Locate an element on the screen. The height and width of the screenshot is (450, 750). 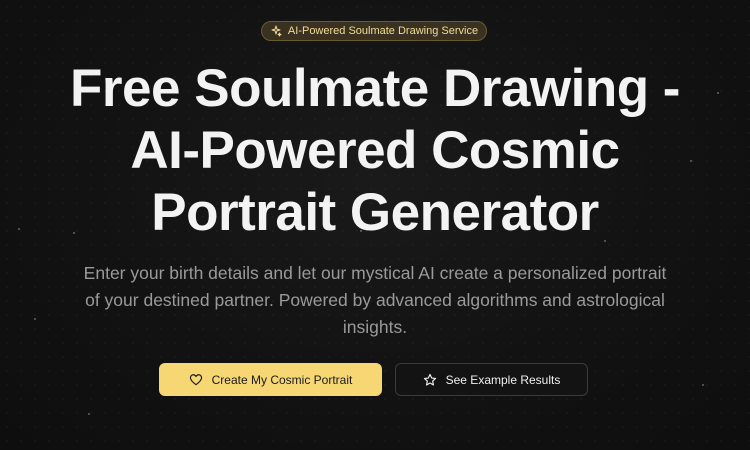
sparkles-icon is located at coordinates (276, 31).